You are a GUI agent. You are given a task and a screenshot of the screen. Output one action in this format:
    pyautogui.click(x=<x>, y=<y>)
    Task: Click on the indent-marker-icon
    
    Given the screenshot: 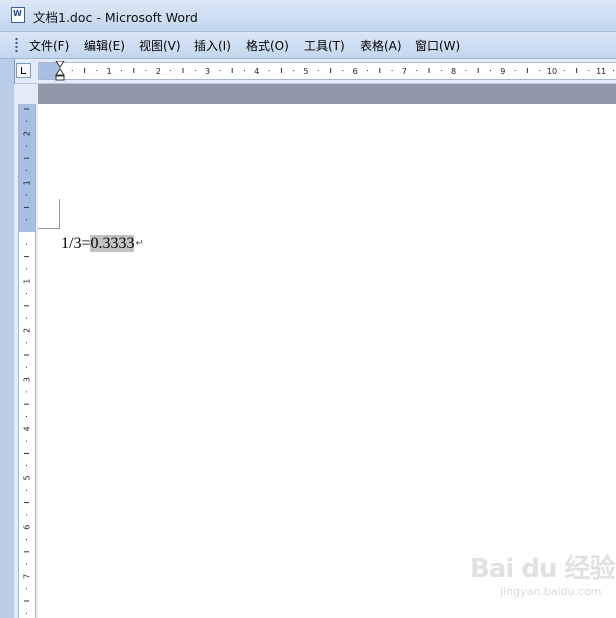 What is the action you would take?
    pyautogui.click(x=60, y=71)
    